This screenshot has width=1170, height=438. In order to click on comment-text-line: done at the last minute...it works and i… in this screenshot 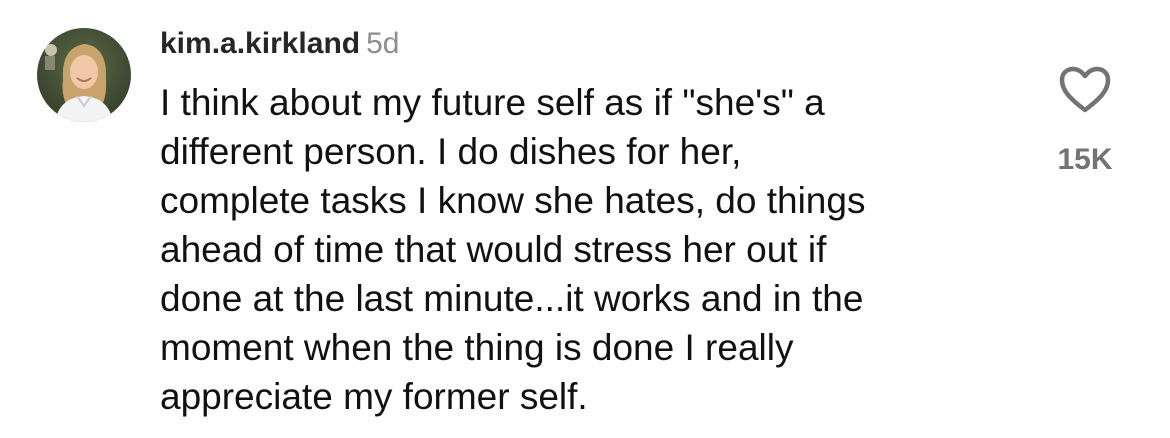, I will do `click(512, 298)`.